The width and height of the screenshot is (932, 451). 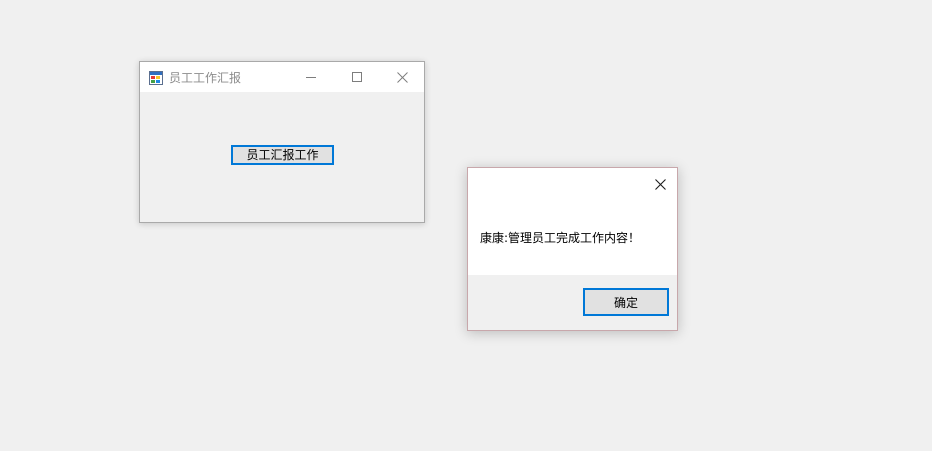 I want to click on minimize-button, so click(x=311, y=77).